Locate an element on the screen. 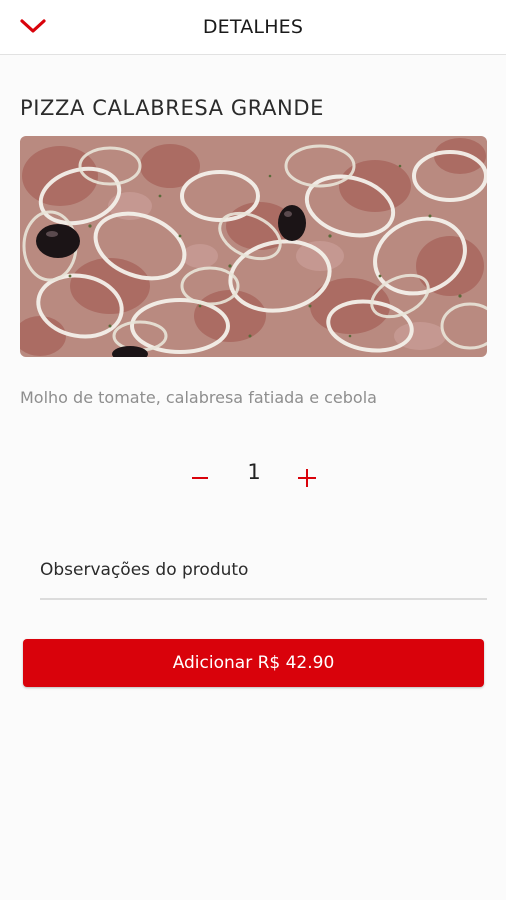 This screenshot has width=506, height=900. page-title: DETALHES is located at coordinates (253, 27).